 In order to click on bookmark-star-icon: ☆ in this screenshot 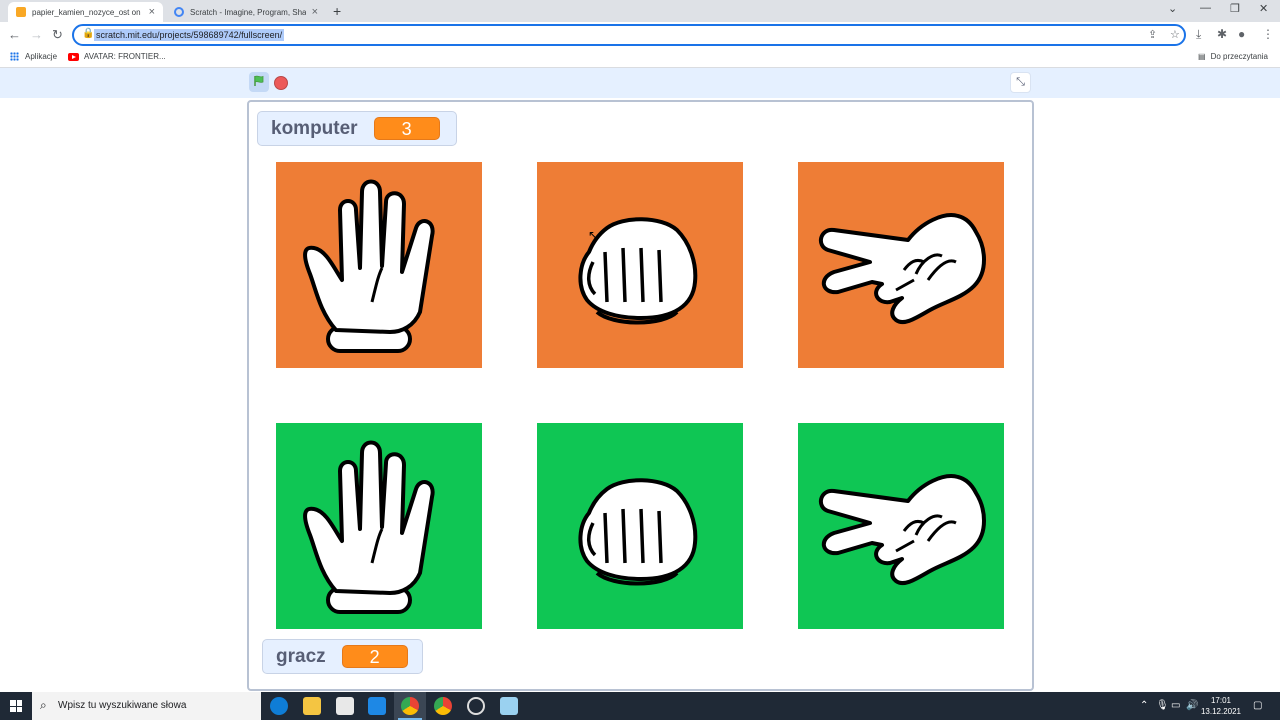, I will do `click(1175, 34)`.